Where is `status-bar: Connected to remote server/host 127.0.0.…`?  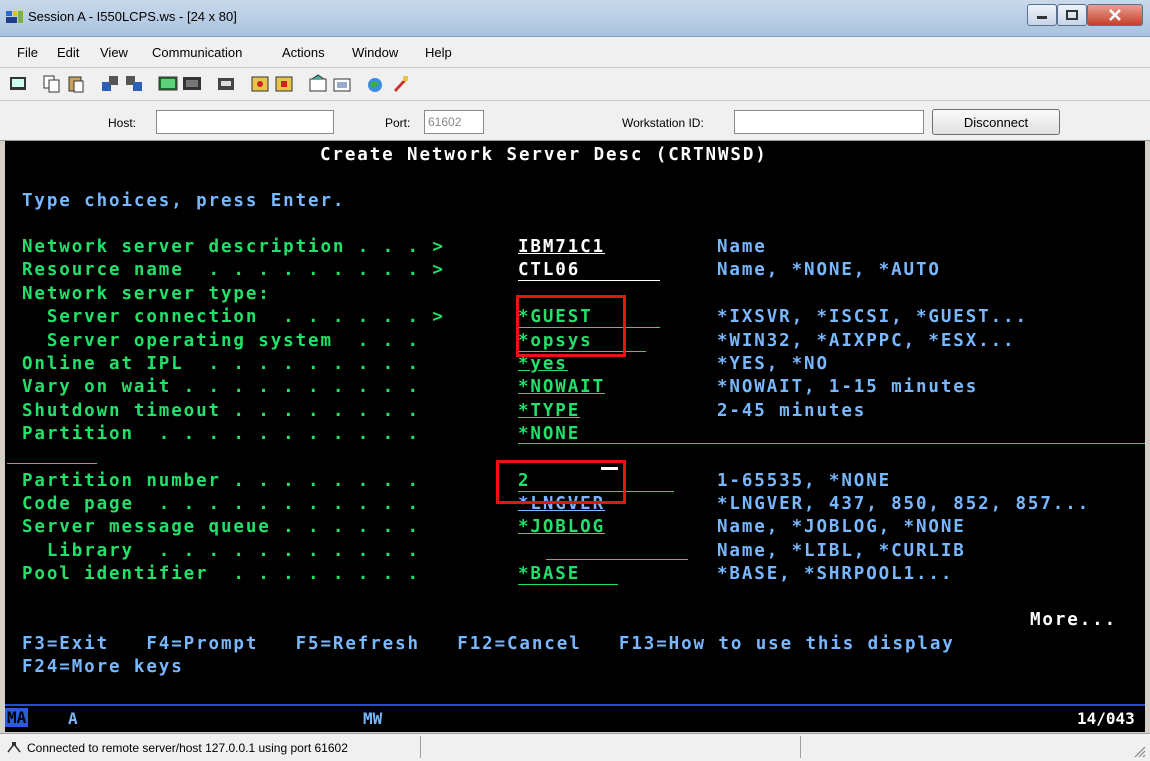 status-bar: Connected to remote server/host 127.0.0.… is located at coordinates (575, 747).